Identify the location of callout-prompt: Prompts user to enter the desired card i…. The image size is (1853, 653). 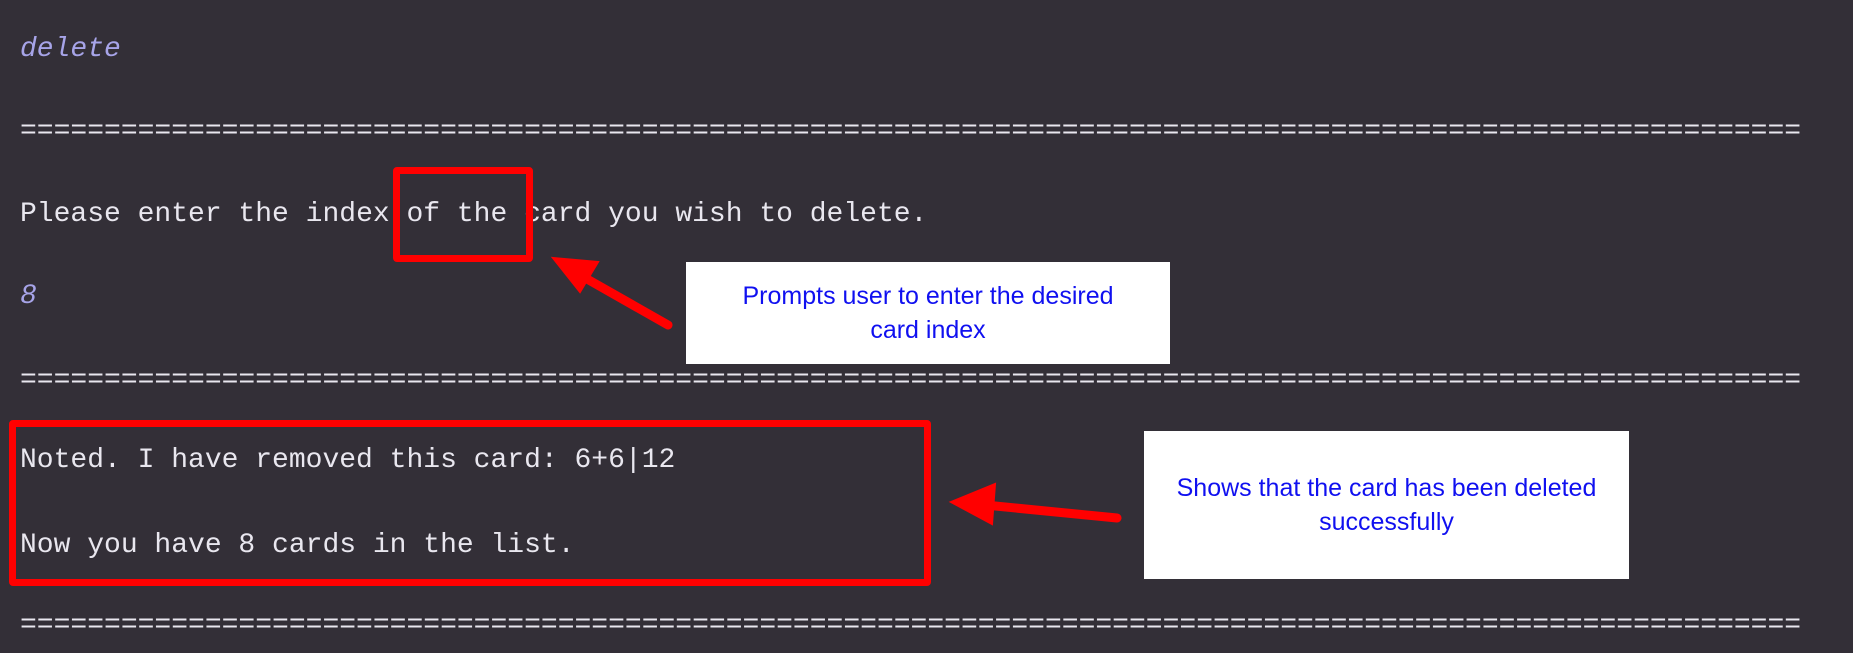
(928, 313).